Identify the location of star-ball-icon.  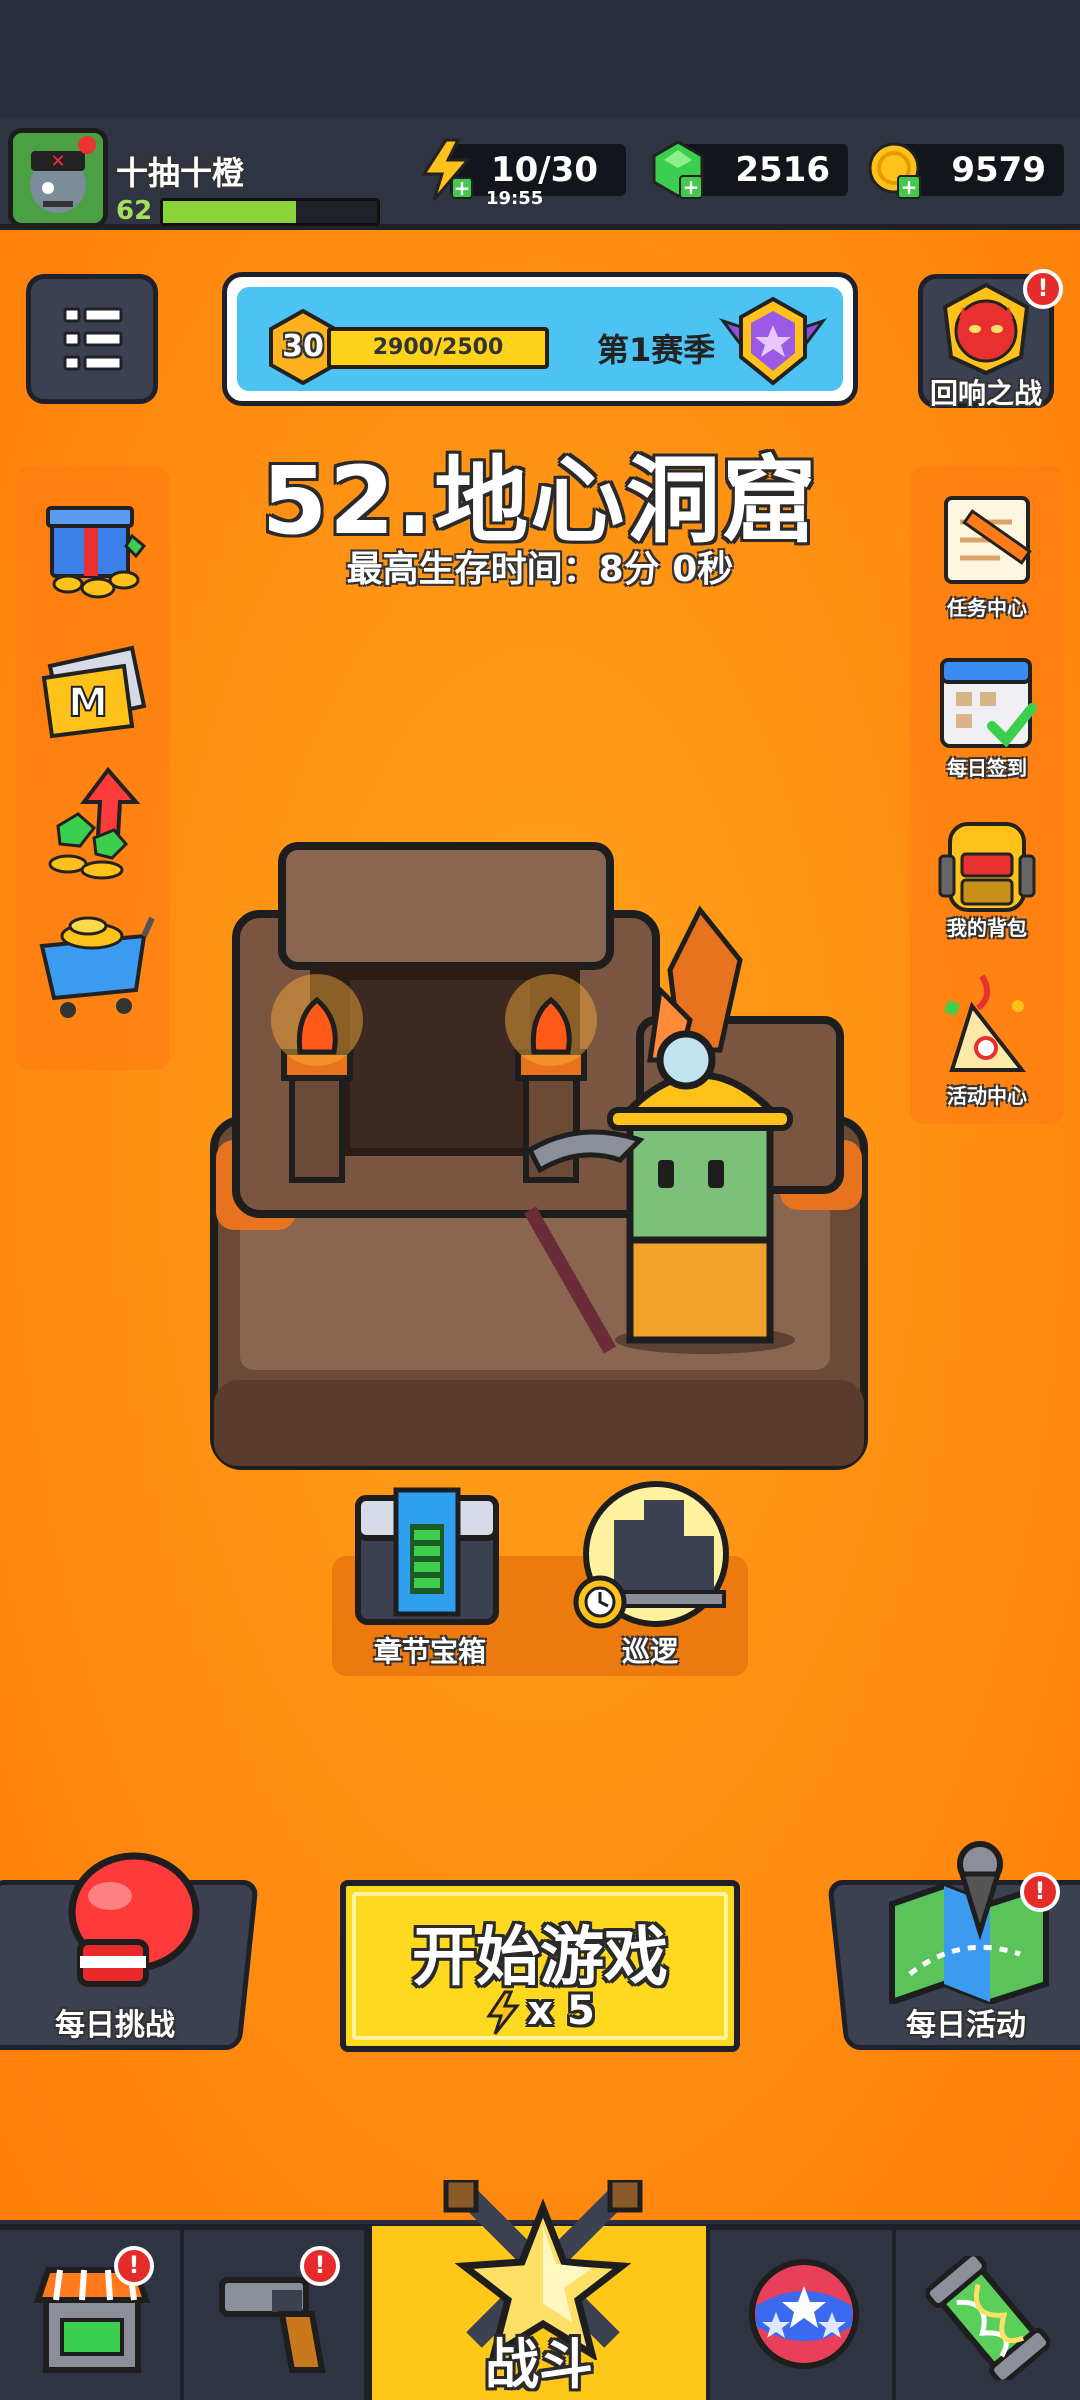
(804, 2314).